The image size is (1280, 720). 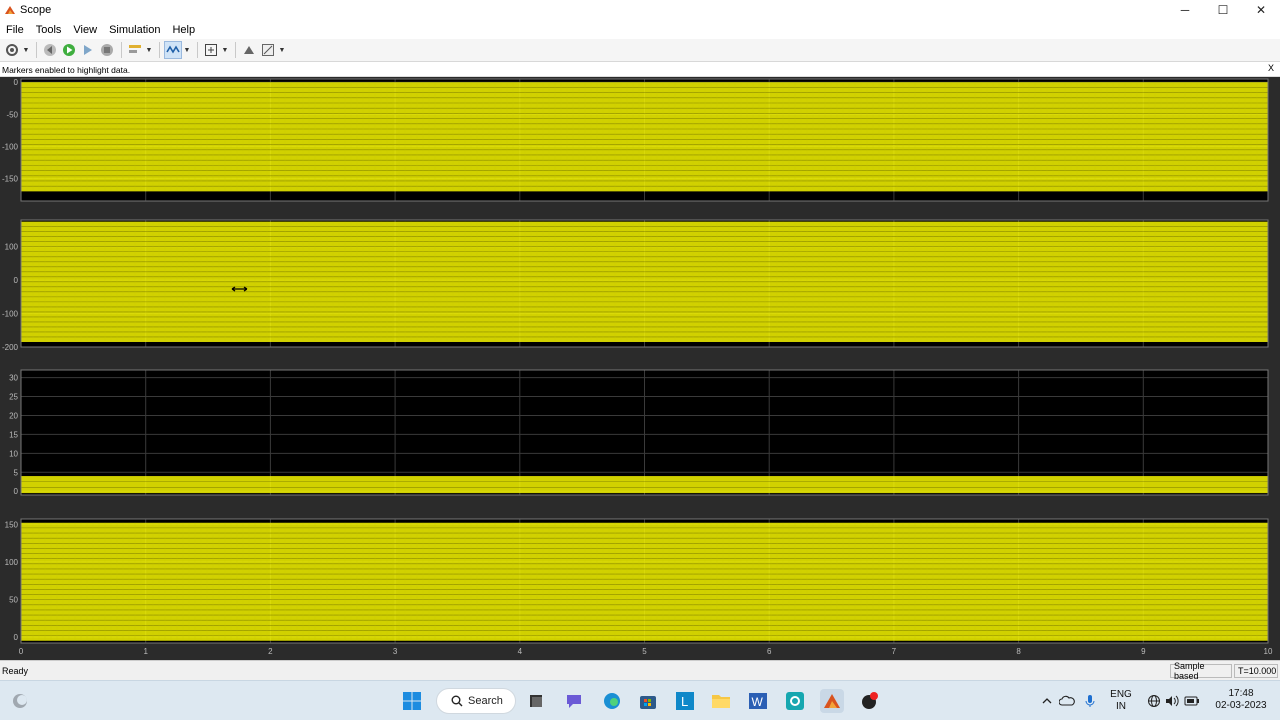 What do you see at coordinates (268, 50) in the screenshot?
I see `measure-icon` at bounding box center [268, 50].